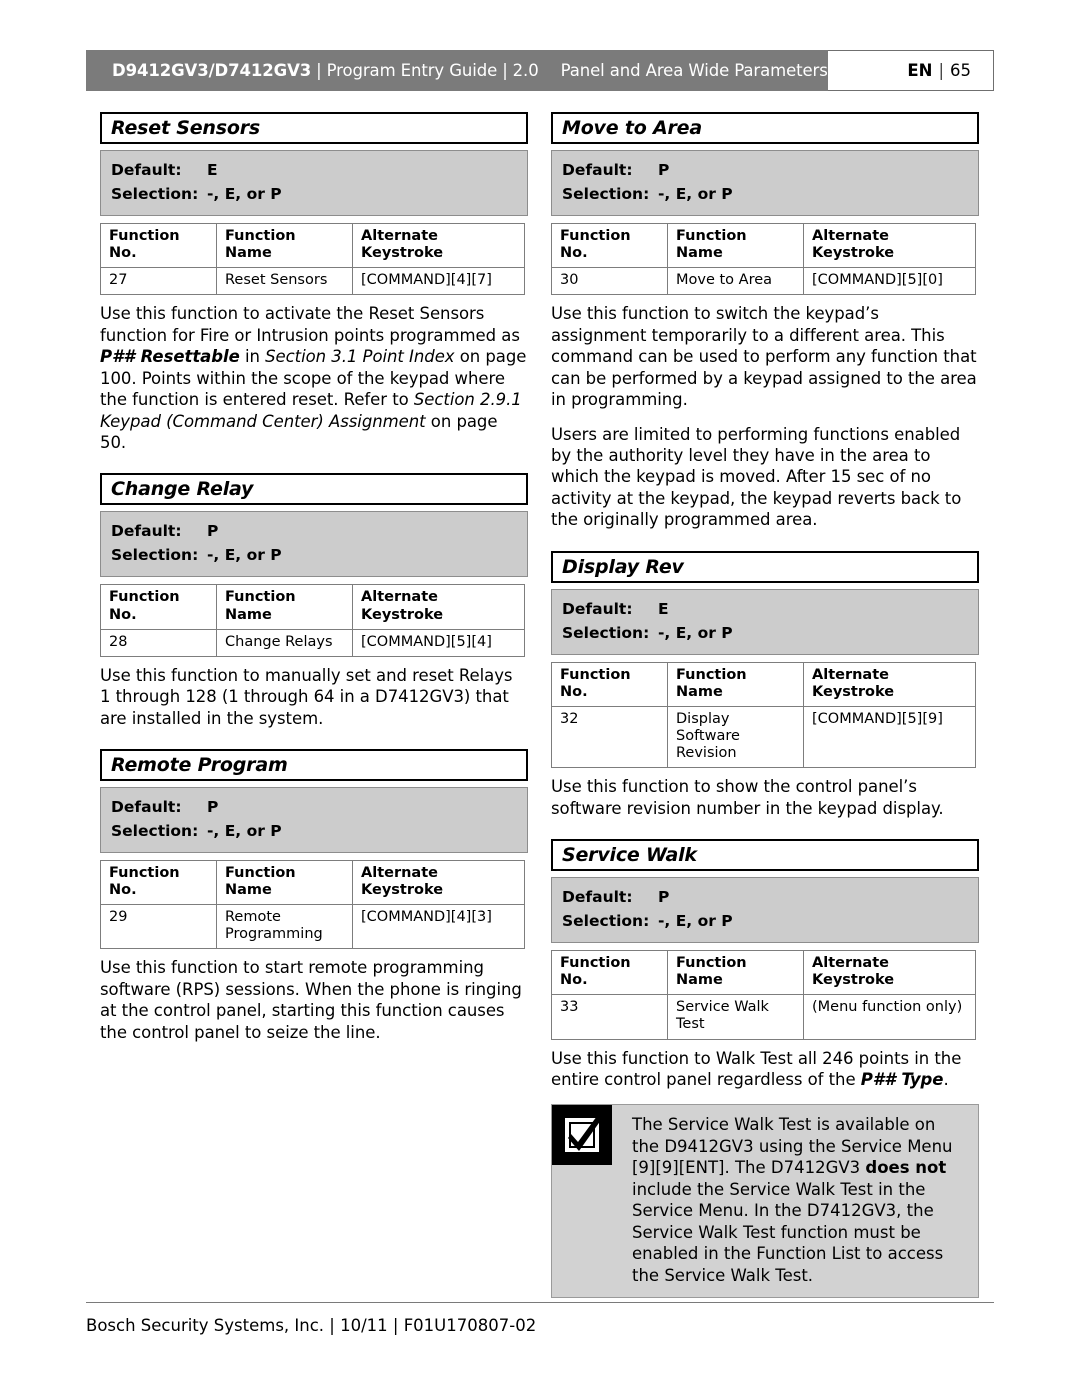 The width and height of the screenshot is (1080, 1397). I want to click on cell-keystroke: [COMMAND][4][7], so click(438, 281).